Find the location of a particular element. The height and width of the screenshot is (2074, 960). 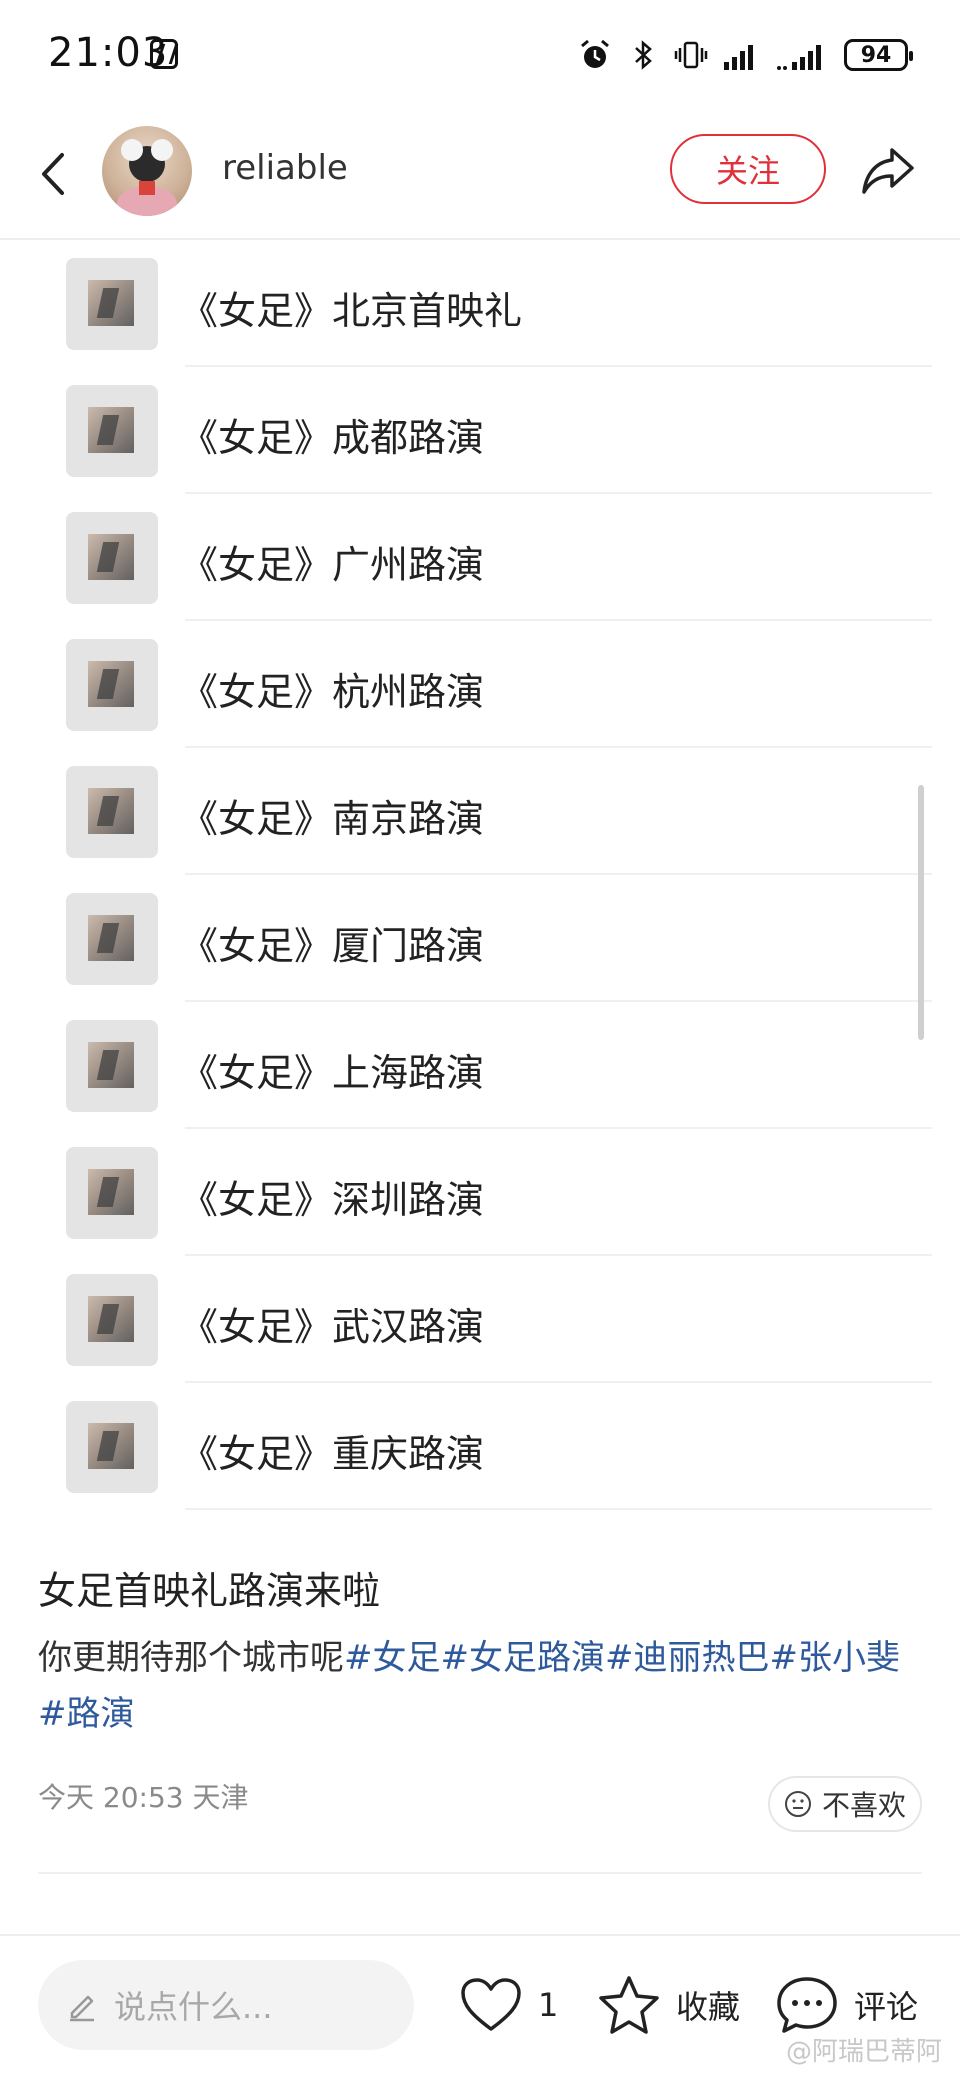

nfc-icon is located at coordinates (164, 54).